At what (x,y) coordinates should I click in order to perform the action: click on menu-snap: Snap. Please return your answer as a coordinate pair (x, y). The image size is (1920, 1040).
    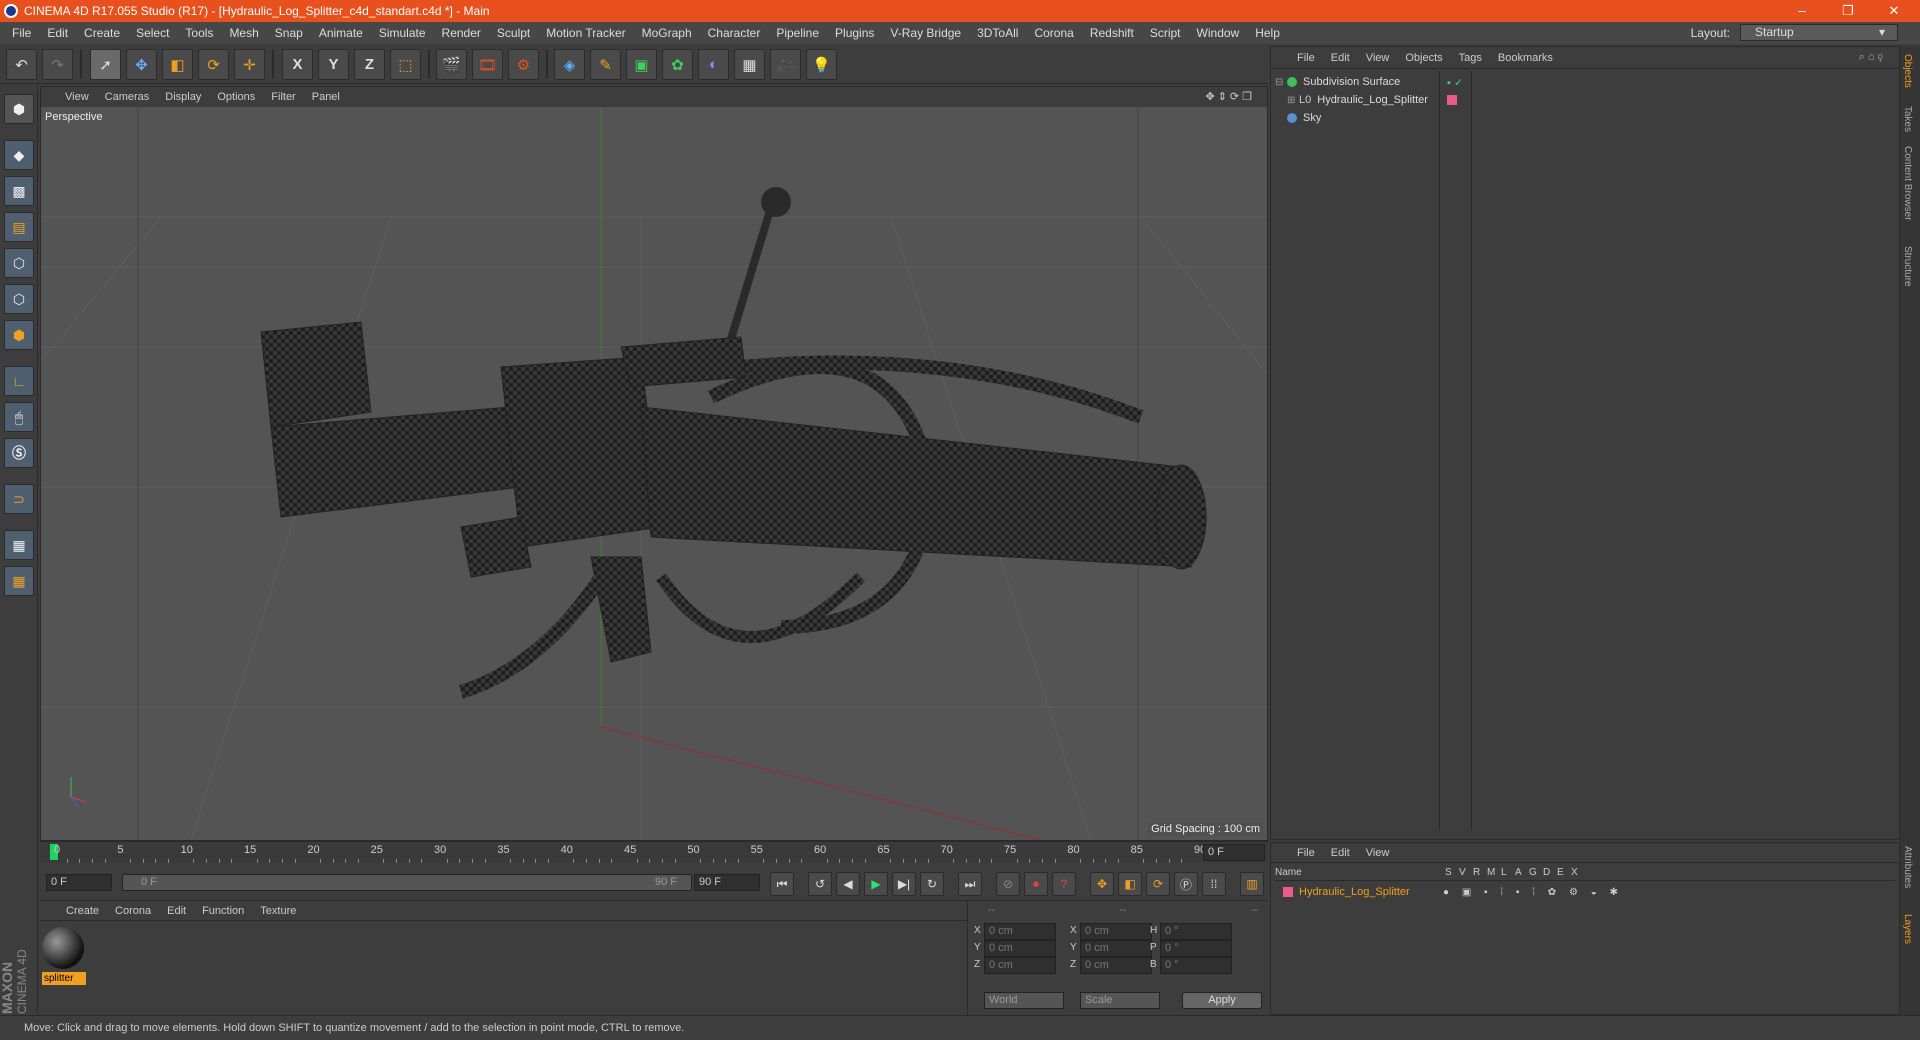
    Looking at the image, I should click on (289, 33).